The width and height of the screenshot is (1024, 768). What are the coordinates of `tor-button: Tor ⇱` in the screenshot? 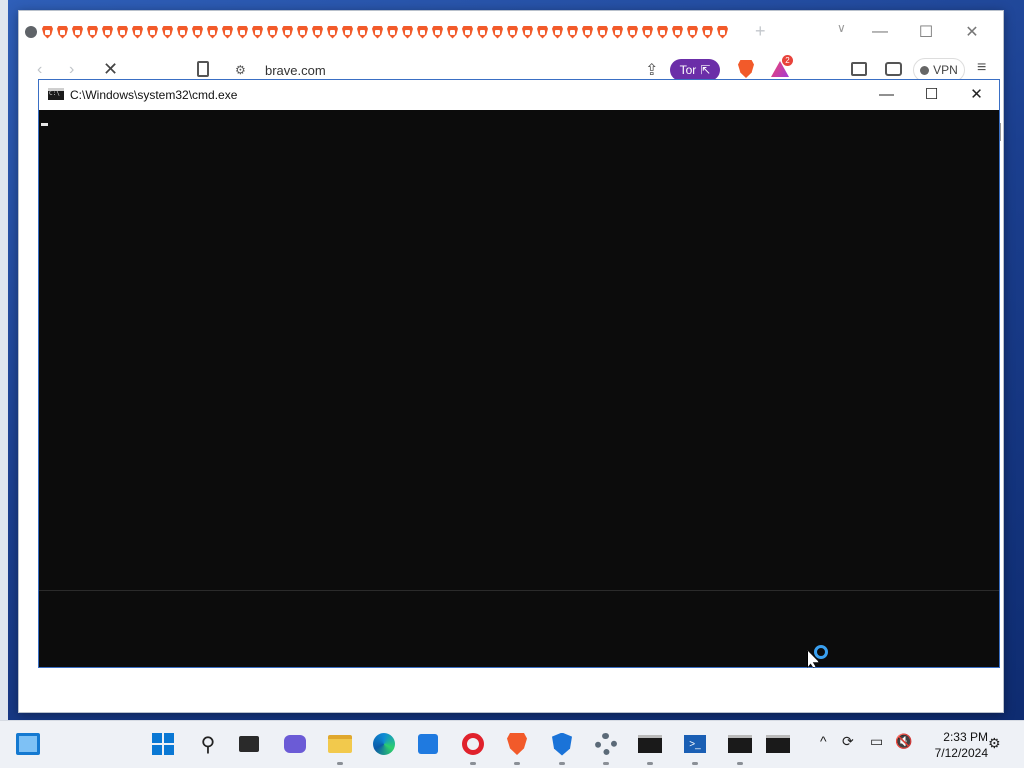 It's located at (695, 70).